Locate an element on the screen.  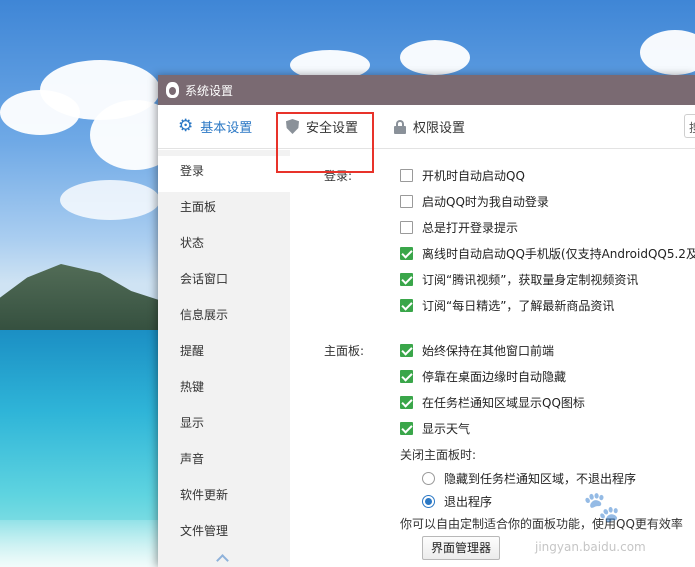
tab-basic-label: 基本设置 is located at coordinates (226, 128).